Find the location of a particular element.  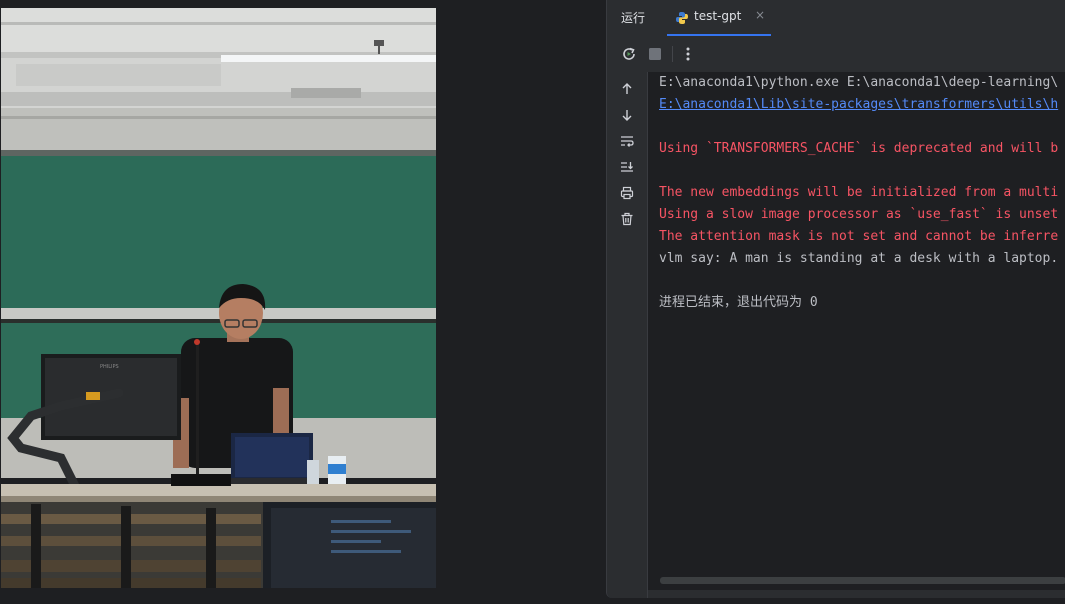

stop-icon is located at coordinates (655, 54).